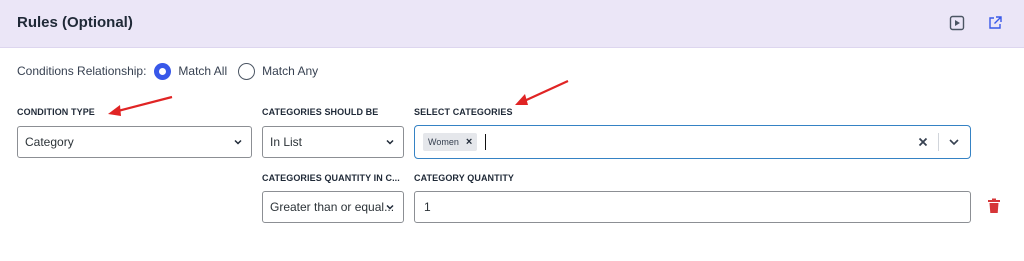  Describe the element at coordinates (464, 178) in the screenshot. I see `category-quantity-label: CATEGORY QUANTITY` at that location.